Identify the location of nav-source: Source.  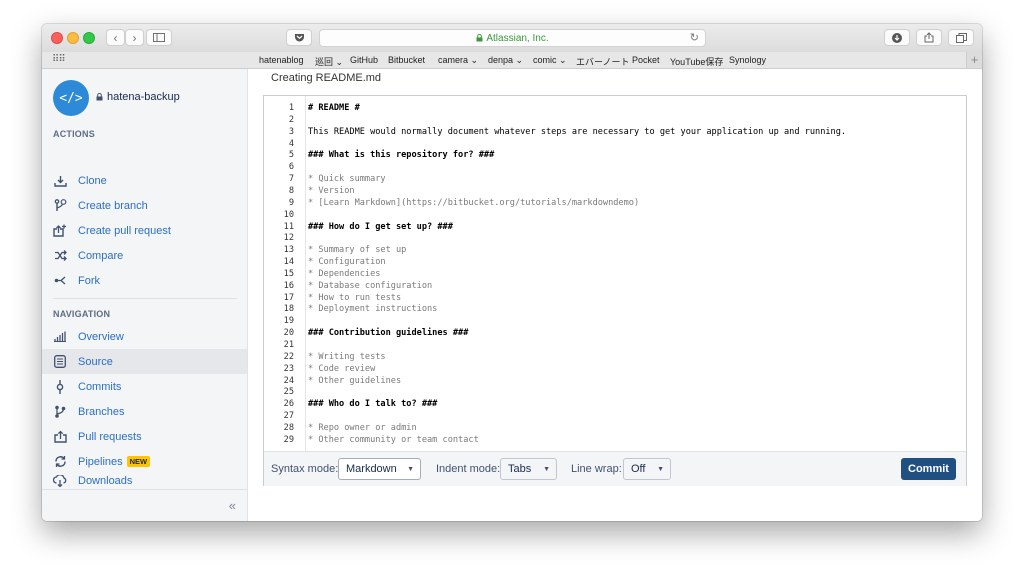
(144, 361).